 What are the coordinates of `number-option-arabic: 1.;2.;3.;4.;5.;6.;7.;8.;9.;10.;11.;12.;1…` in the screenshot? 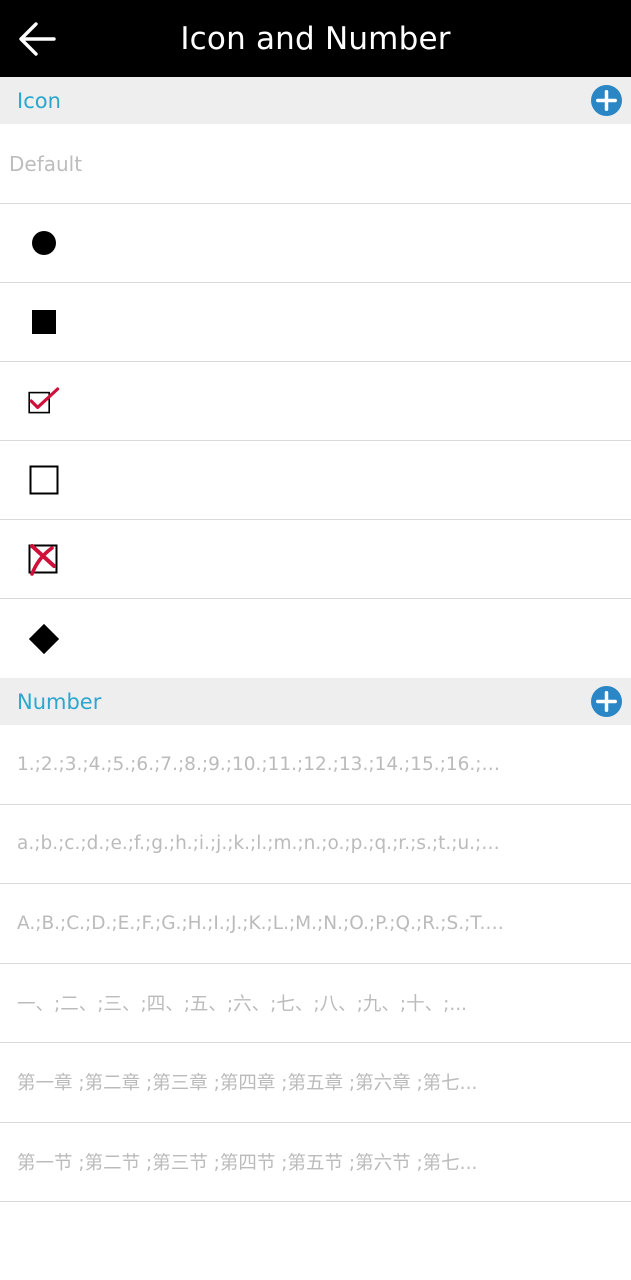 It's located at (315, 765).